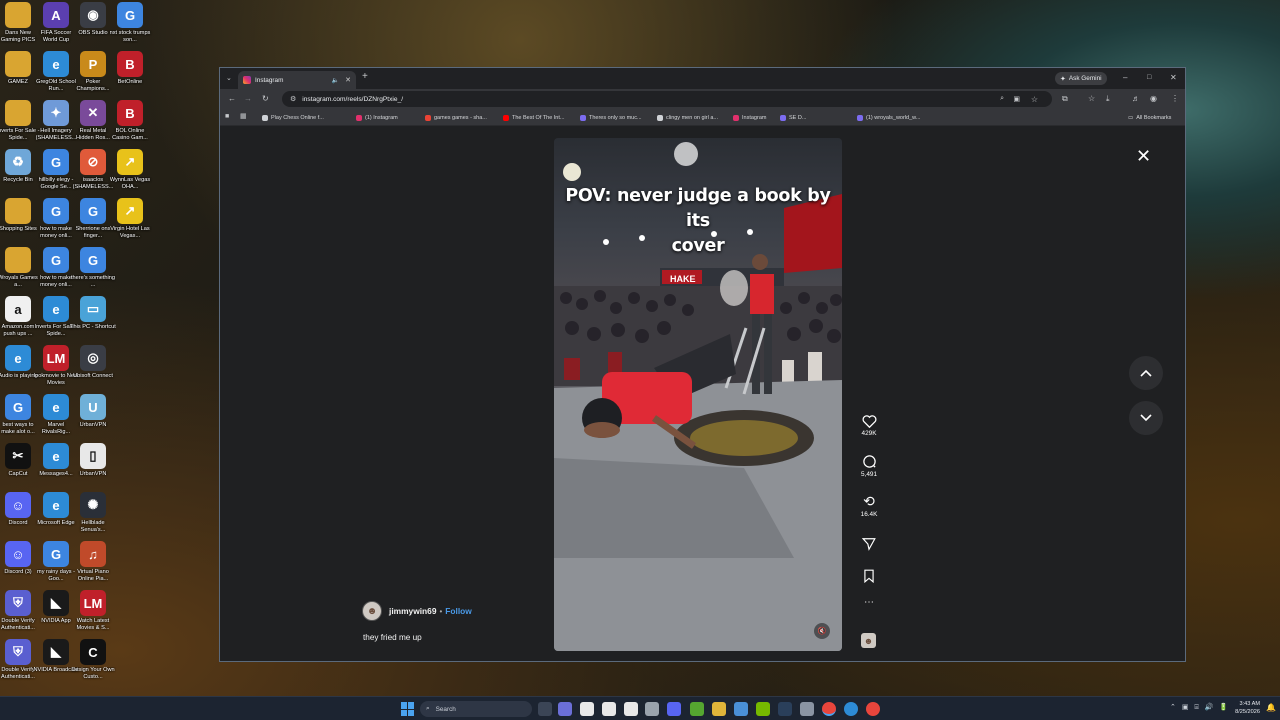 The height and width of the screenshot is (720, 1280). Describe the element at coordinates (868, 640) in the screenshot. I see `audio-thumbnail: ☻` at that location.